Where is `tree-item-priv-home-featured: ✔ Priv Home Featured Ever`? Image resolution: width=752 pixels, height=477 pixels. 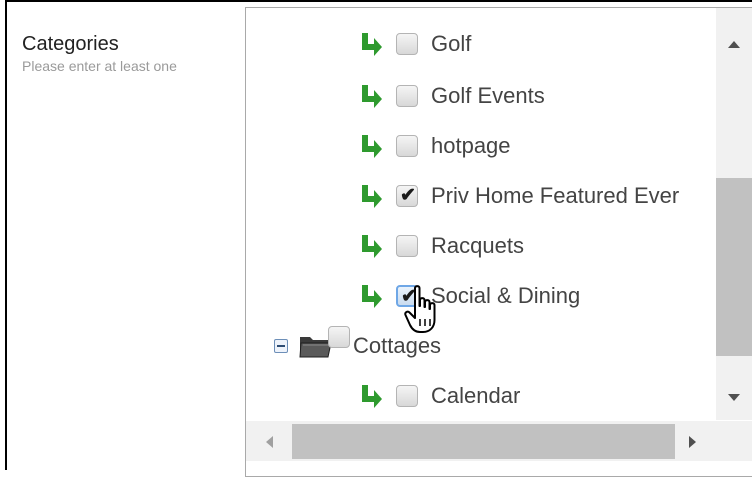
tree-item-priv-home-featured: ✔ Priv Home Featured Ever is located at coordinates (518, 196).